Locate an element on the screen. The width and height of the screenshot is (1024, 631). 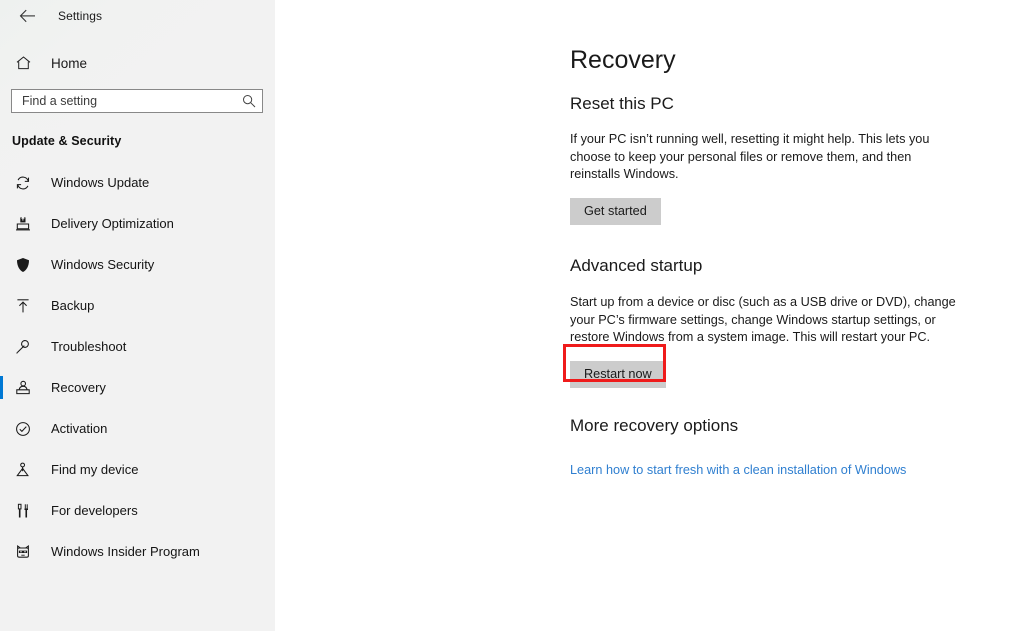
page-title: Recovery is located at coordinates (623, 60).